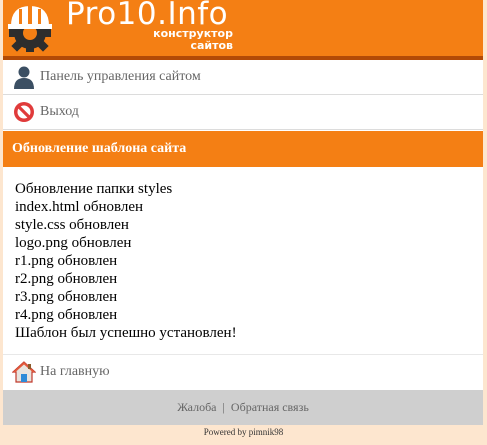  Describe the element at coordinates (24, 112) in the screenshot. I see `no-entry-icon` at that location.